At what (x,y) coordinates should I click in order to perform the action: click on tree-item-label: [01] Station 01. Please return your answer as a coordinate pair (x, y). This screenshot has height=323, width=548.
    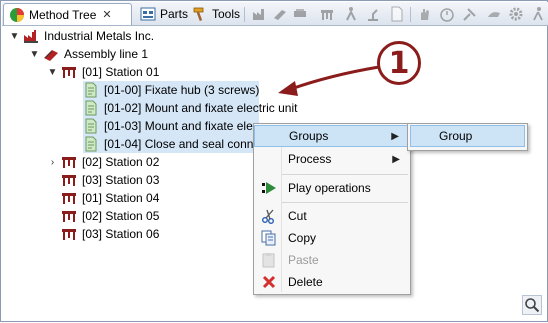
    Looking at the image, I should click on (121, 72).